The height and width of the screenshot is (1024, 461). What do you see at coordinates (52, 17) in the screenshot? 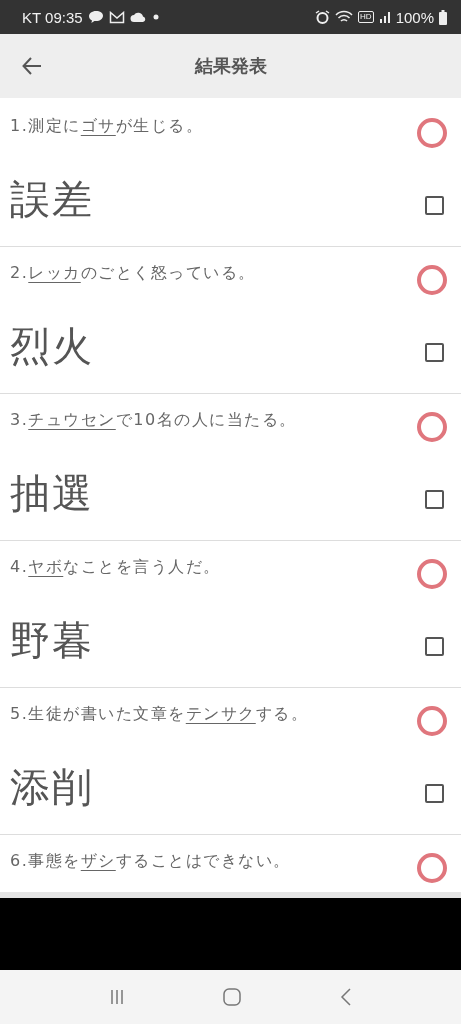
I see `status-time: KT 09:35` at bounding box center [52, 17].